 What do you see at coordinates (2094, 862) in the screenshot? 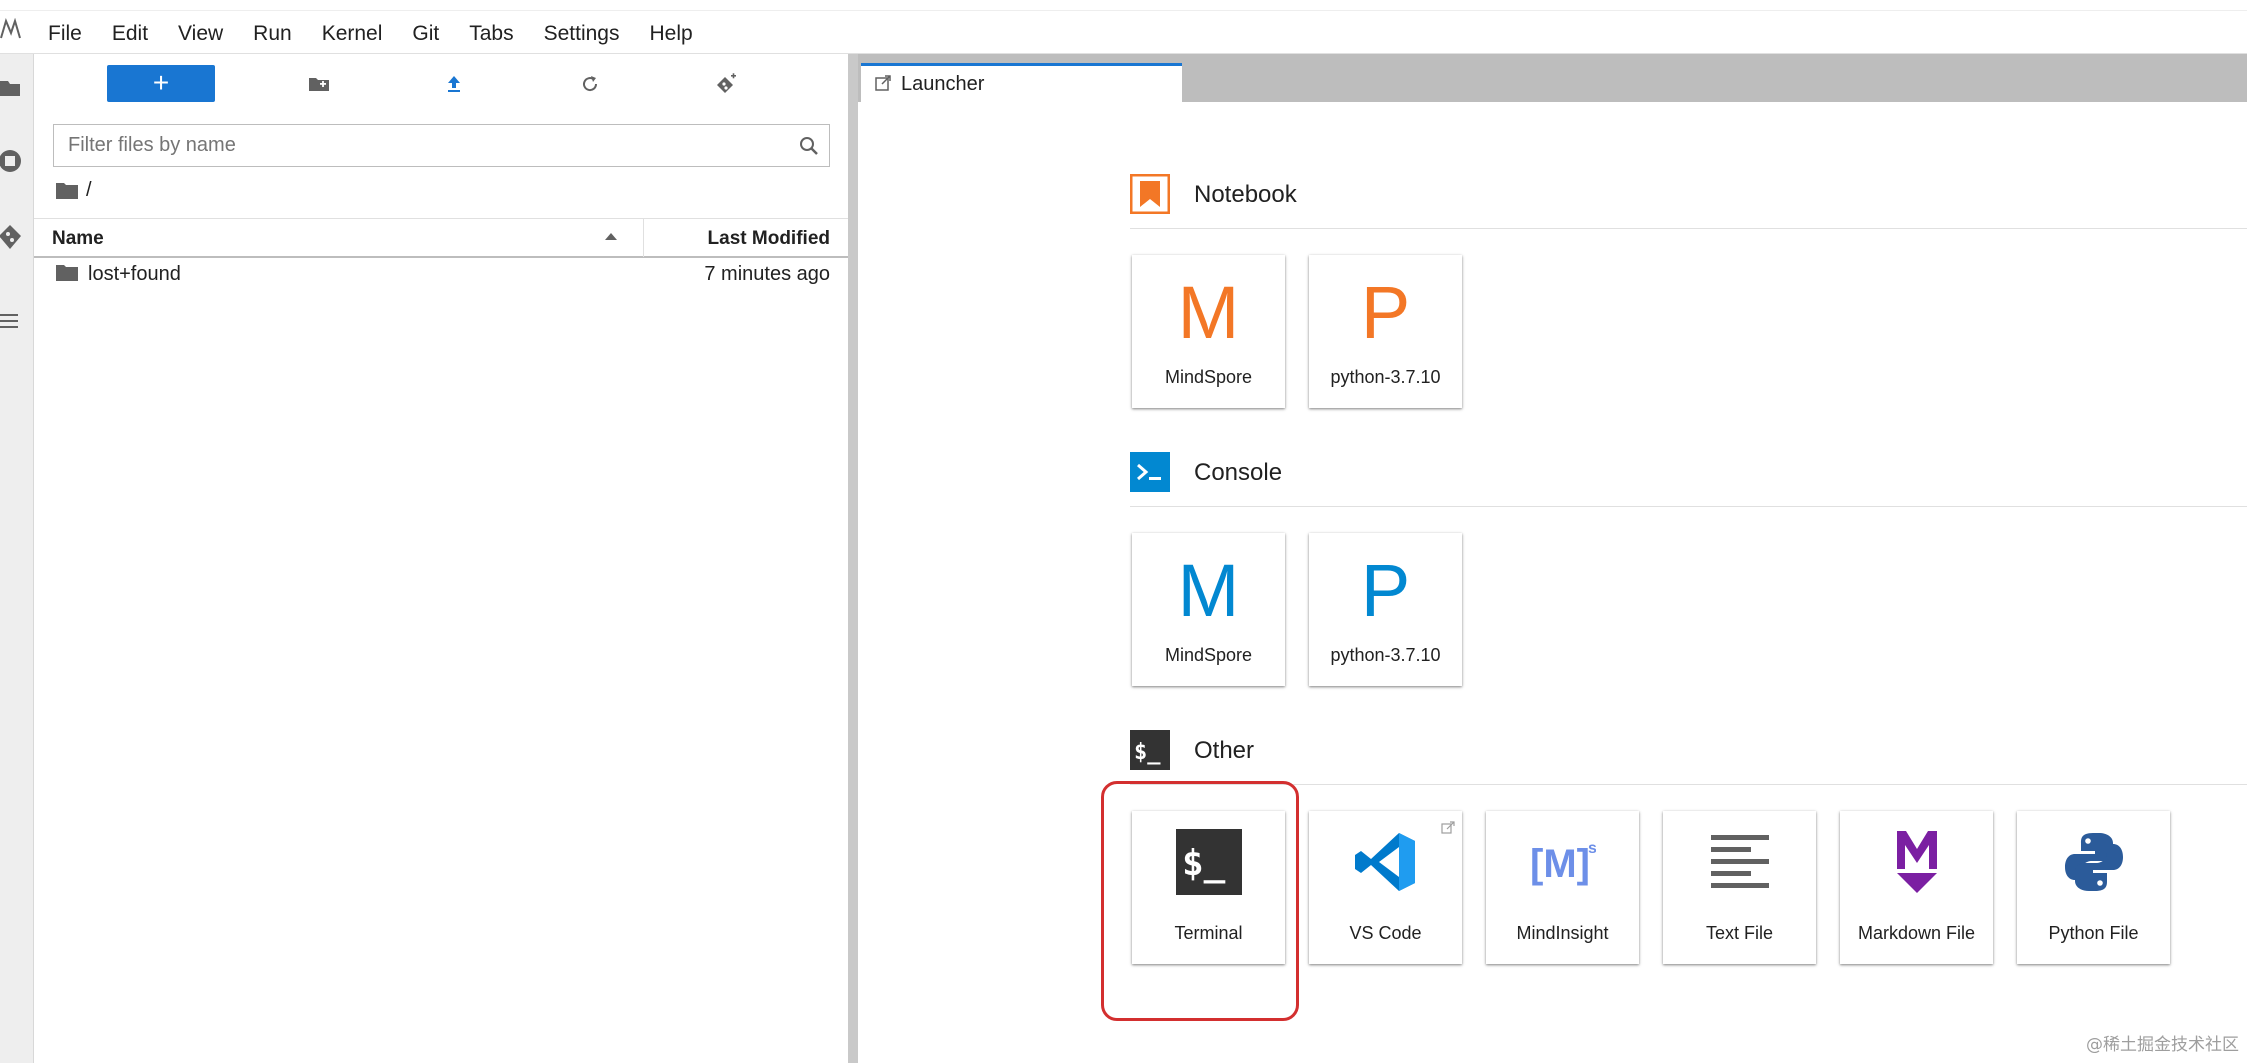
I see `python-icon` at bounding box center [2094, 862].